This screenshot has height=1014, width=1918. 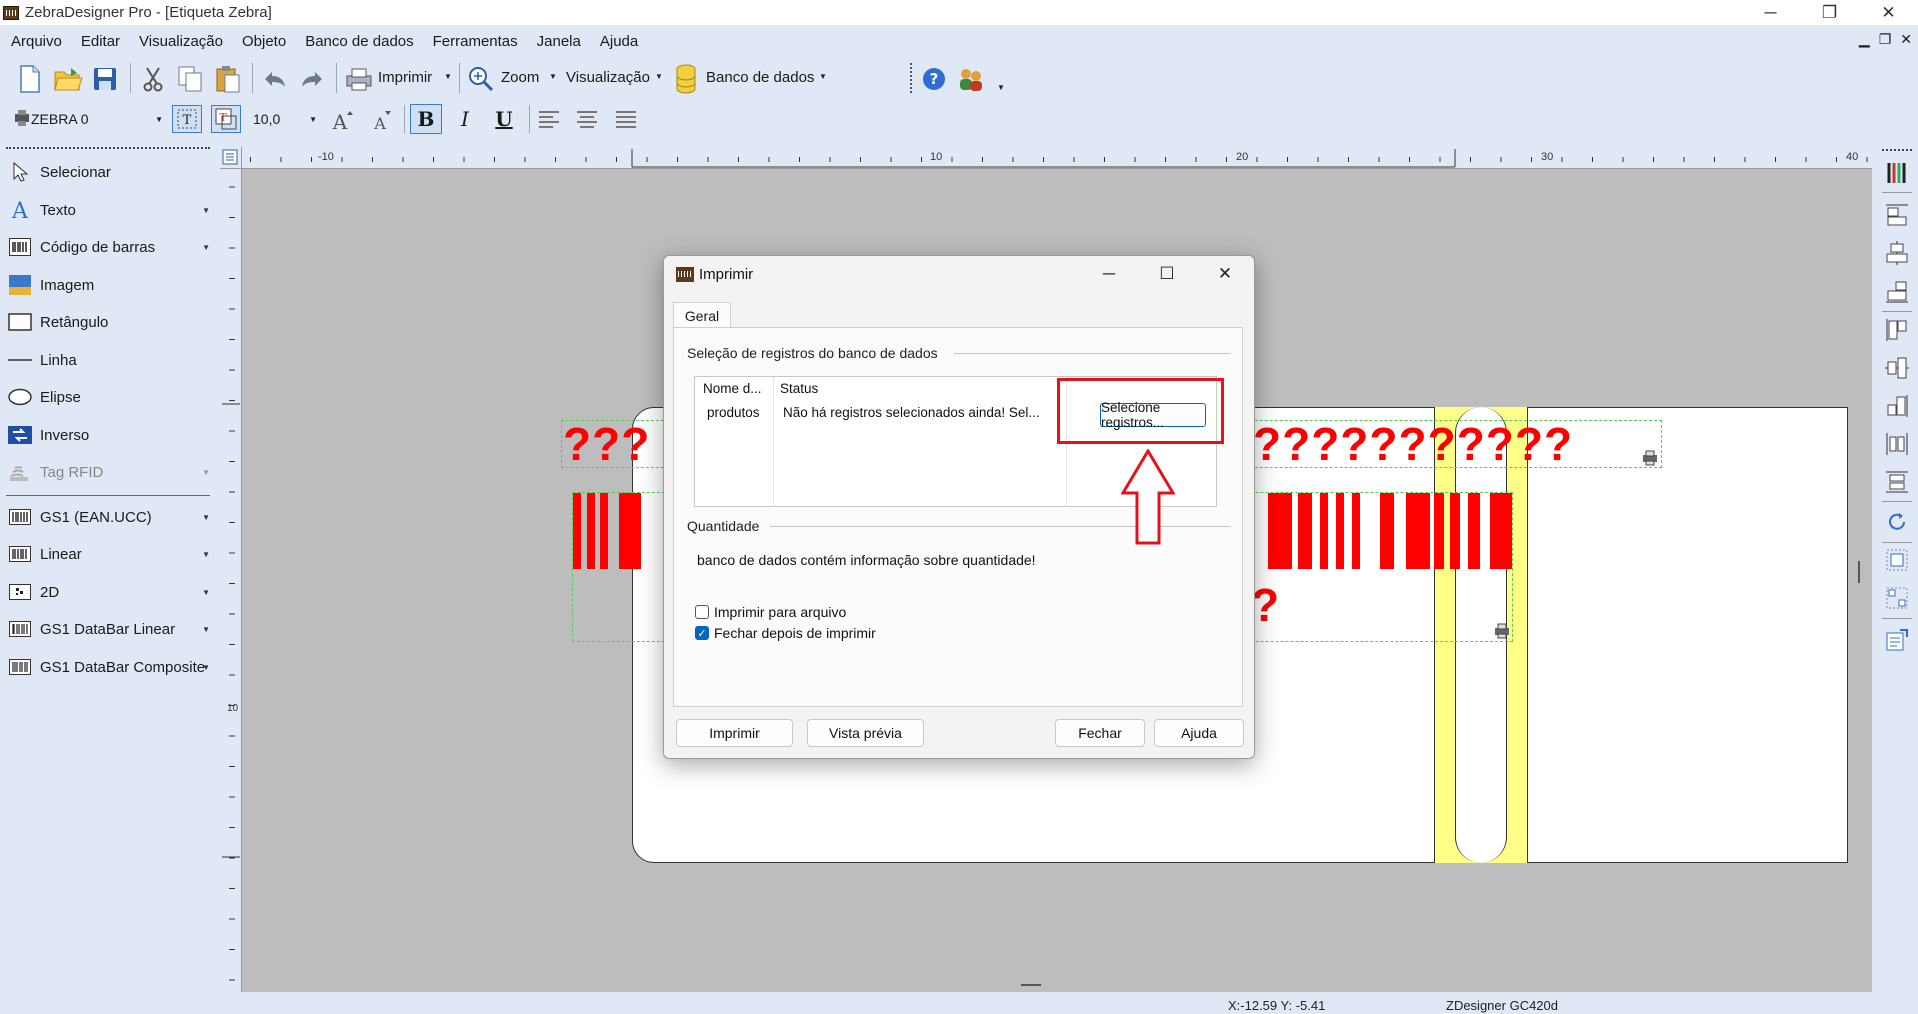 I want to click on color-pens-icon, so click(x=1897, y=172).